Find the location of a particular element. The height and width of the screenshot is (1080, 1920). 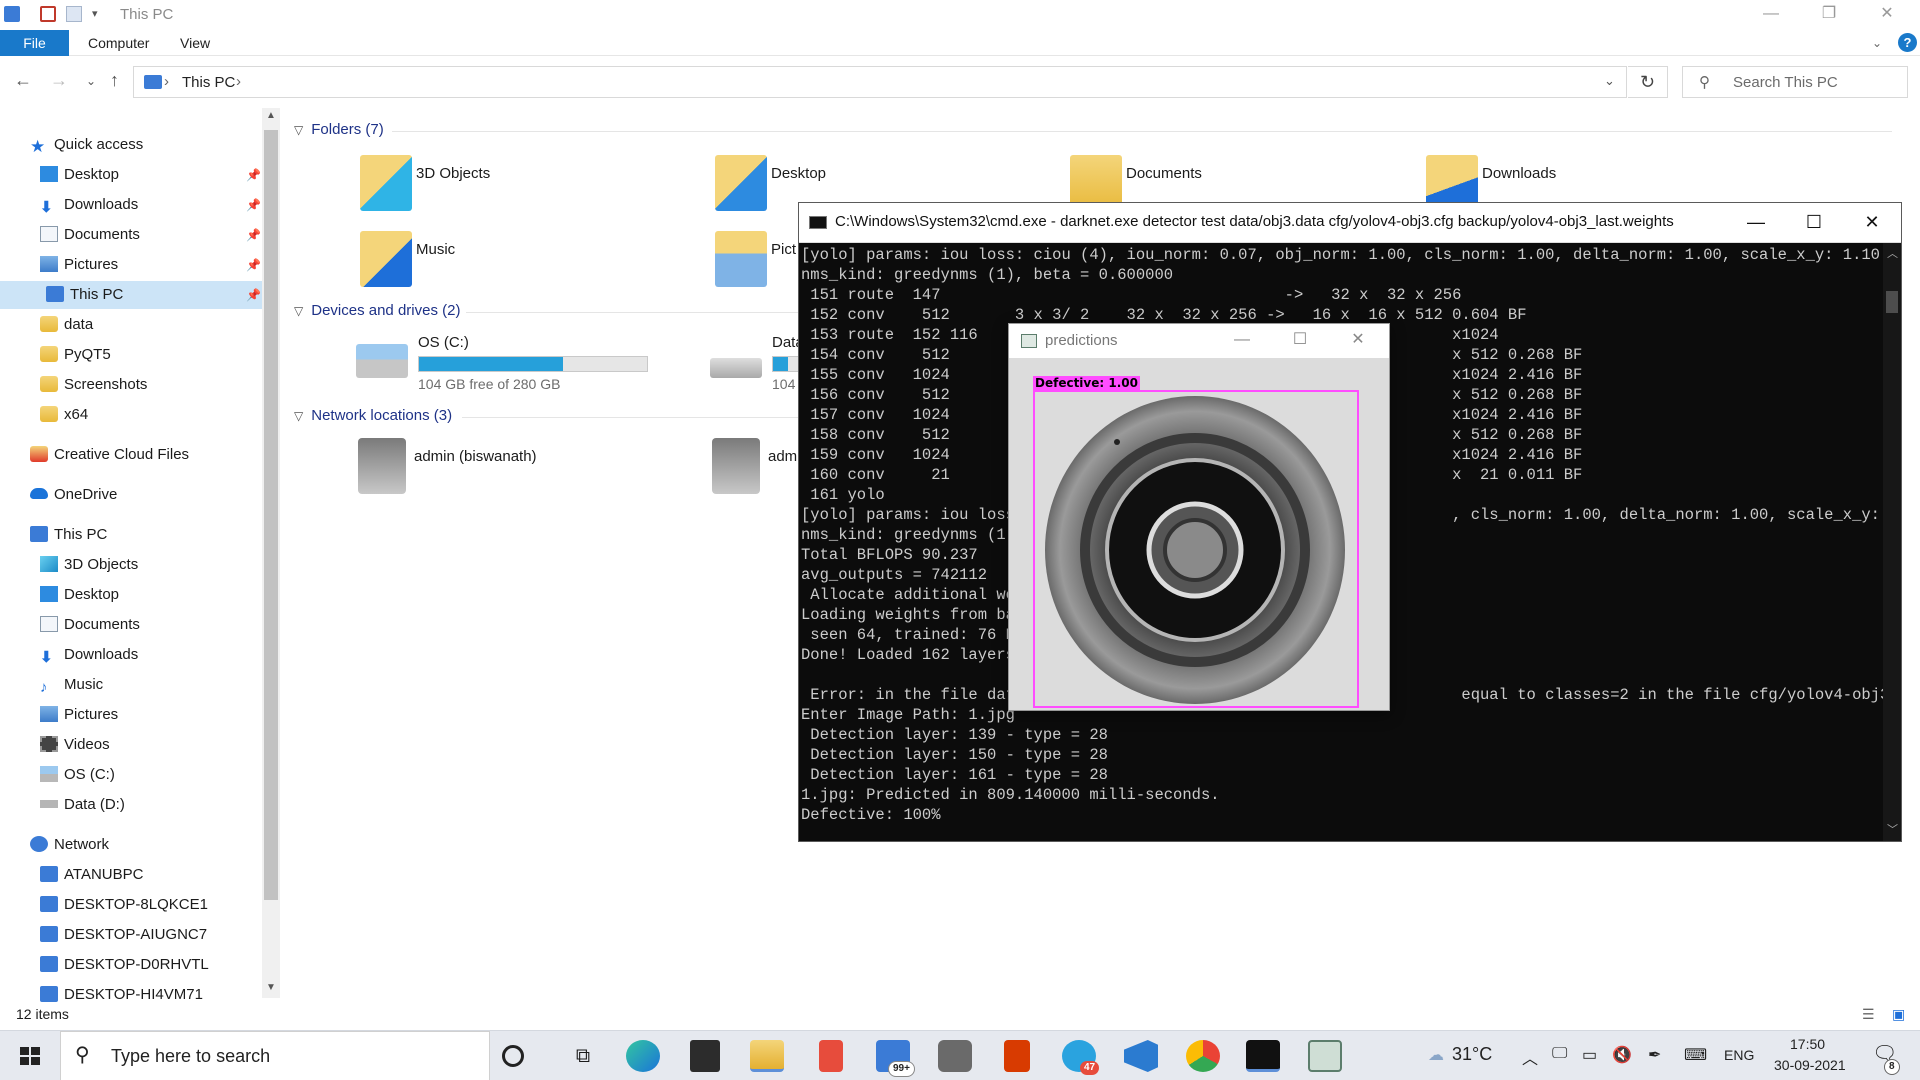

clock-date: 30-09-2021 is located at coordinates (1810, 1065).